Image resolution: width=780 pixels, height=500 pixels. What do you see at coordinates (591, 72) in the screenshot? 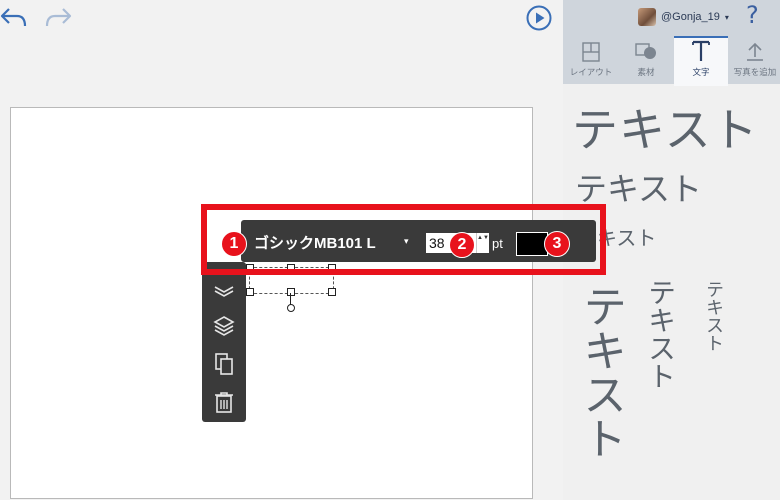
I see `tab-label: レイアウト` at bounding box center [591, 72].